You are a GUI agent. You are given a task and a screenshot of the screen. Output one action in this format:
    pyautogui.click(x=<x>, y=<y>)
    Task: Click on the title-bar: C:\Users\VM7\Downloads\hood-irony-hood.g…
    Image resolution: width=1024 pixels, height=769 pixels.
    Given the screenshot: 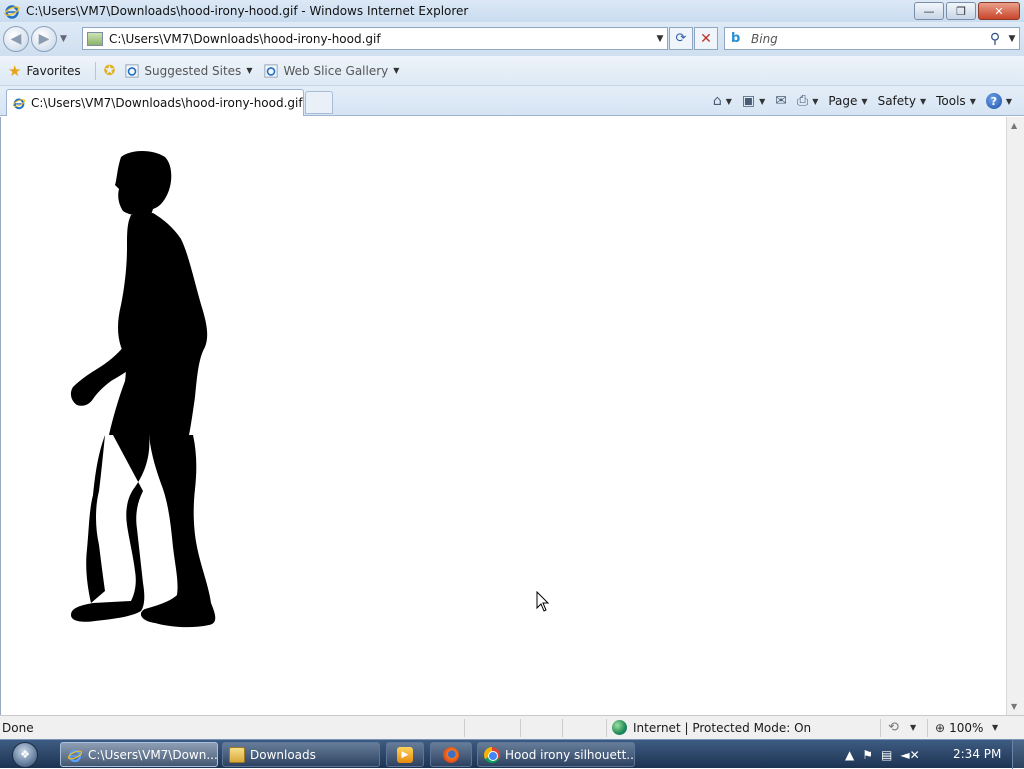 What is the action you would take?
    pyautogui.click(x=512, y=11)
    